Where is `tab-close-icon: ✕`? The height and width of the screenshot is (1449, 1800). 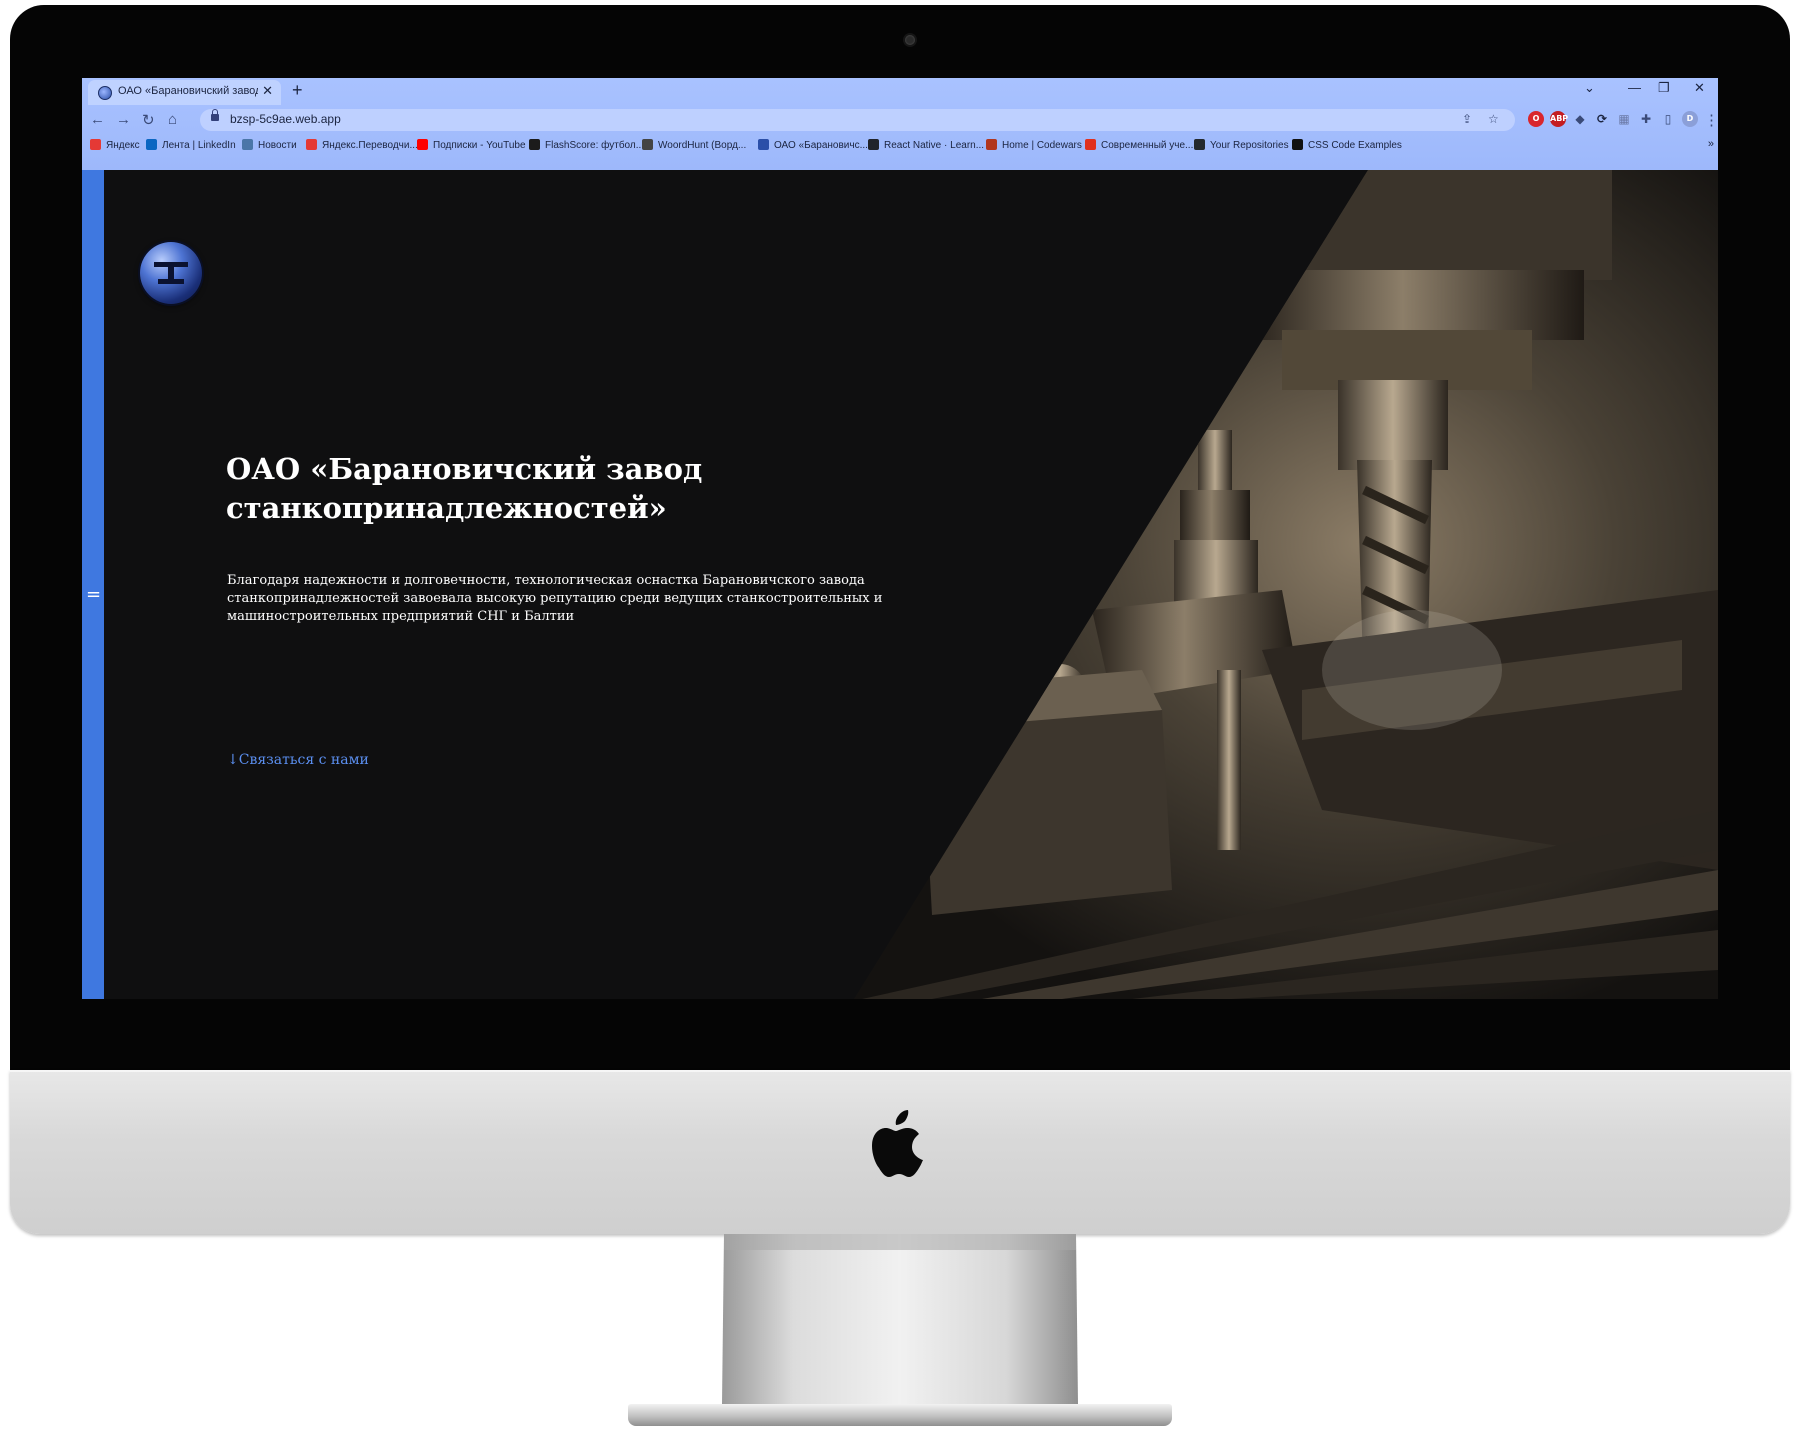
tab-close-icon: ✕ is located at coordinates (267, 91).